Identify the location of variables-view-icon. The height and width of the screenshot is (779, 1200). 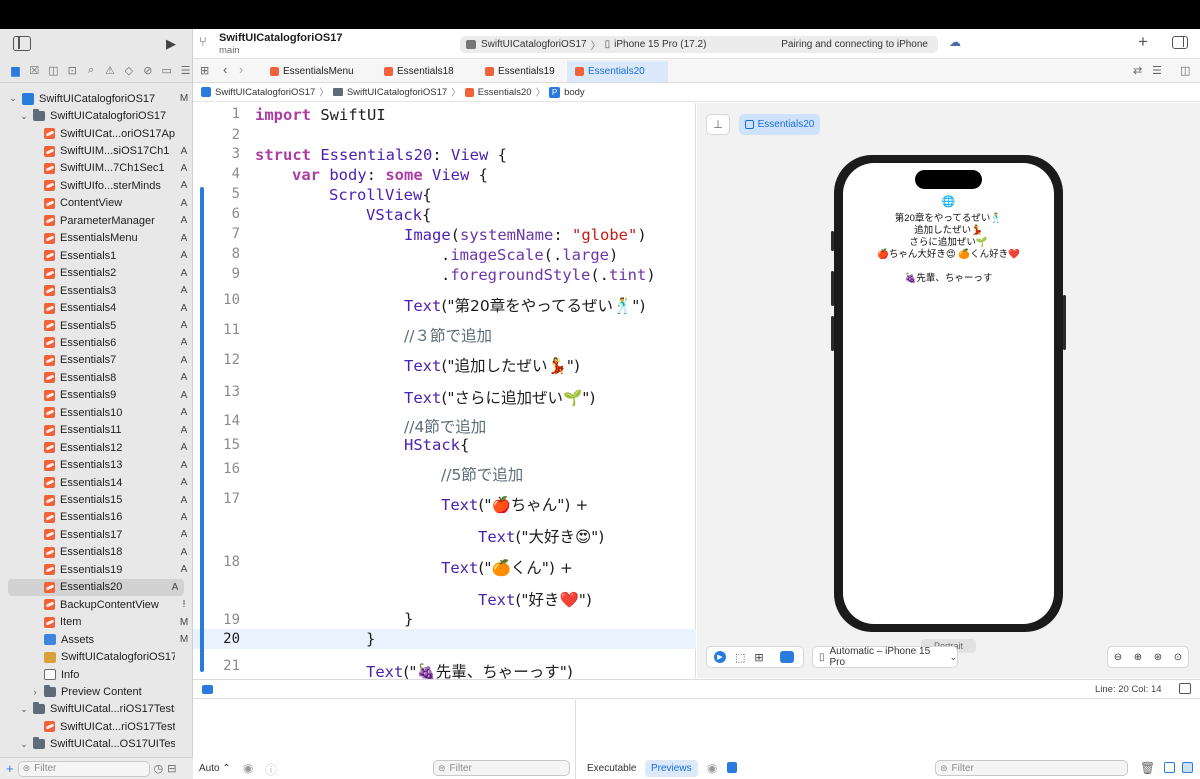
(1169, 767).